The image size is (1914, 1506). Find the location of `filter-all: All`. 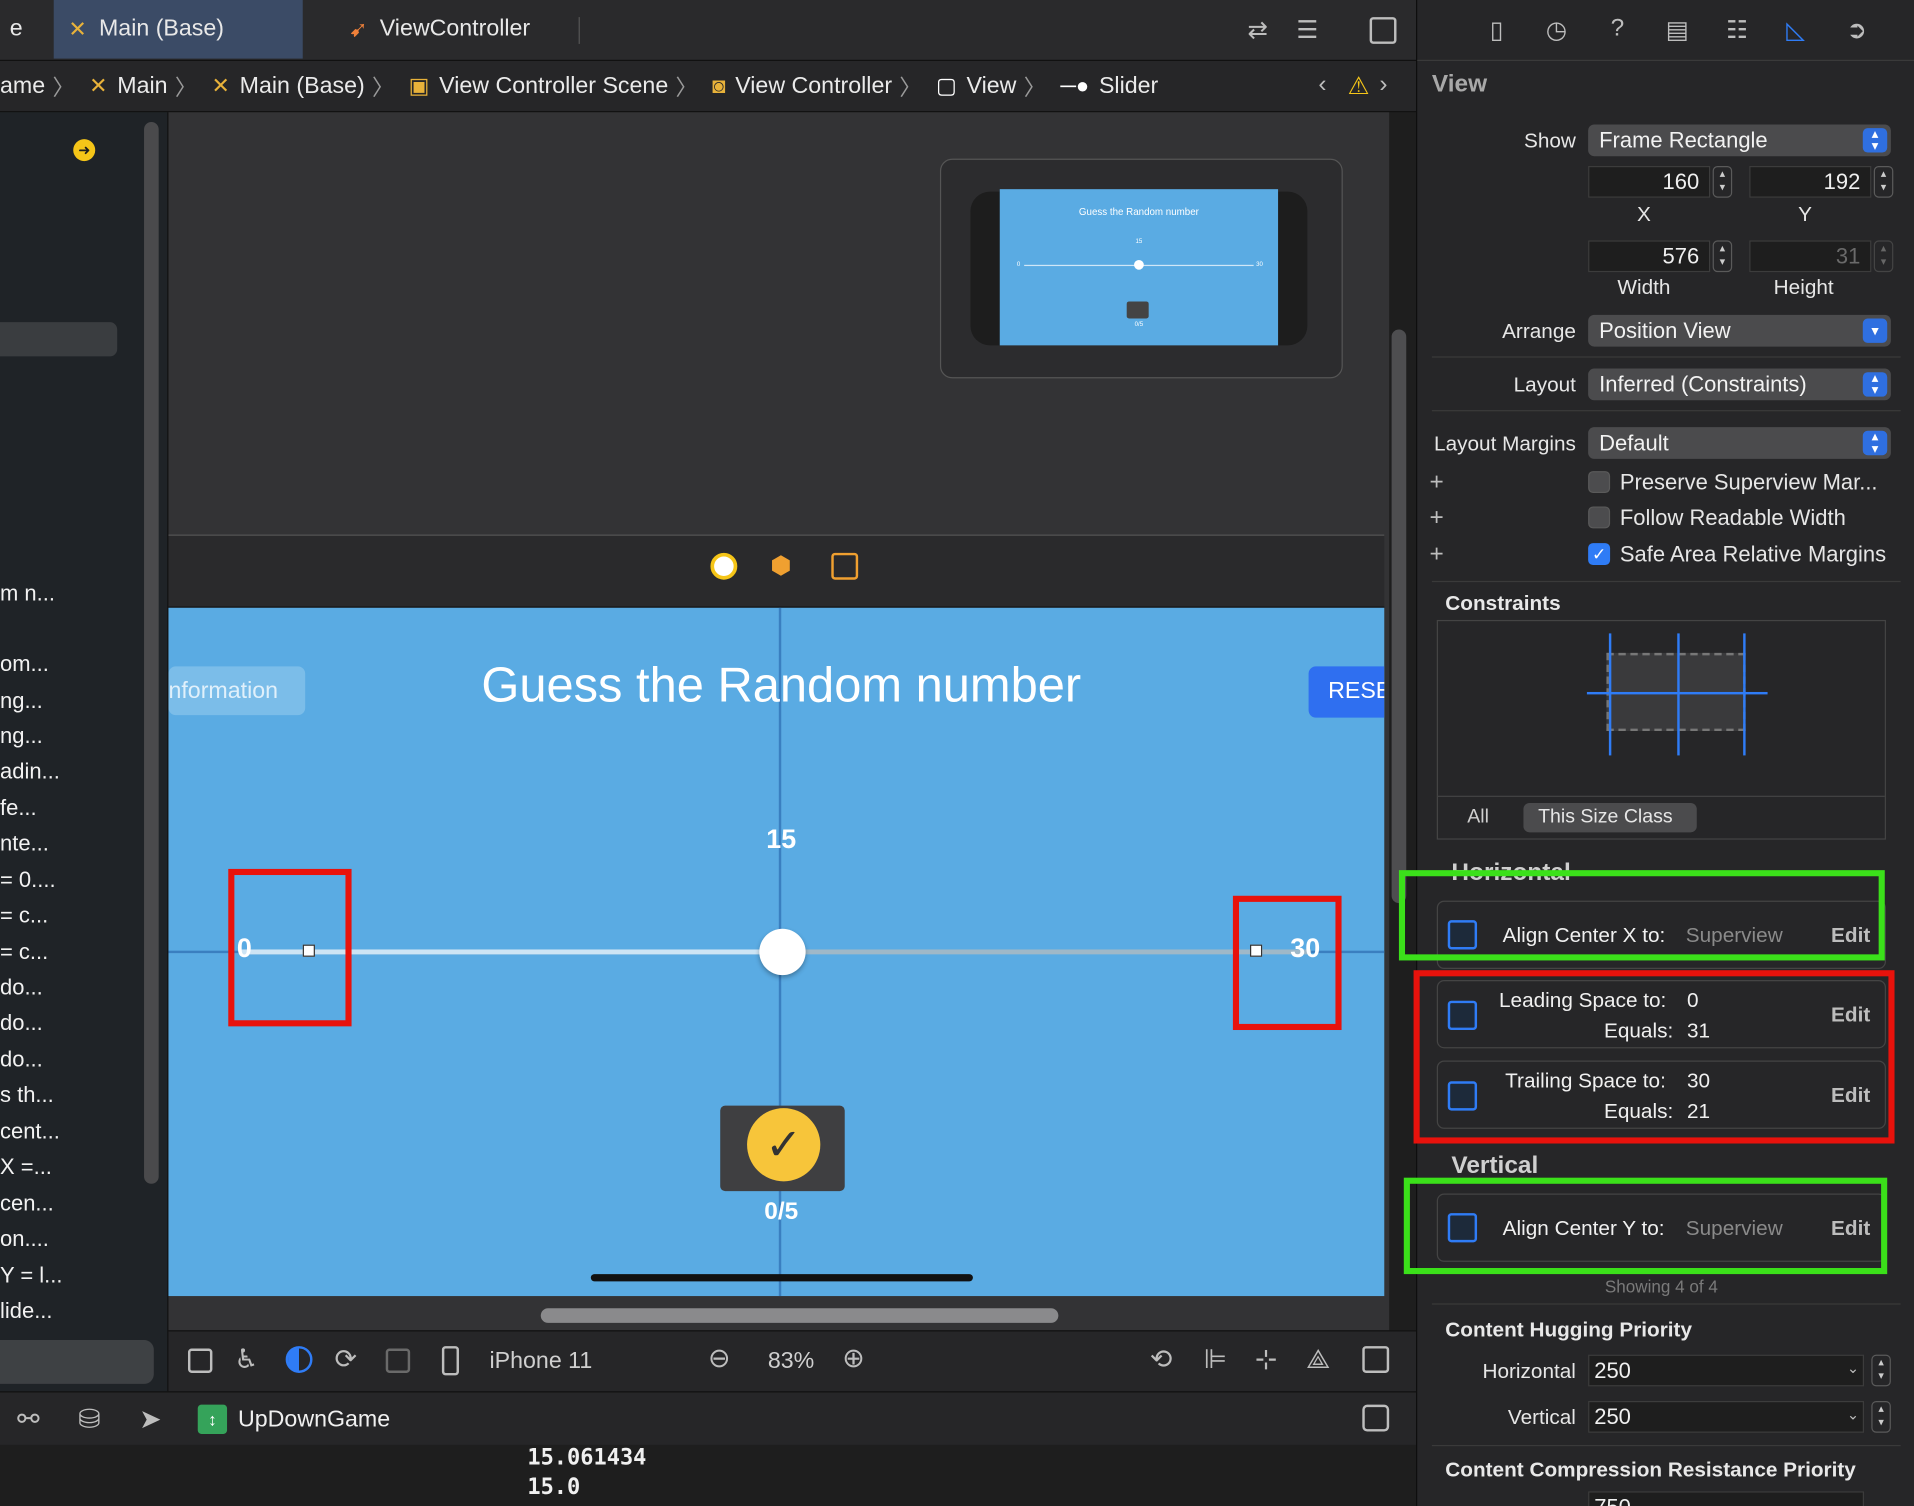

filter-all: All is located at coordinates (1478, 818).